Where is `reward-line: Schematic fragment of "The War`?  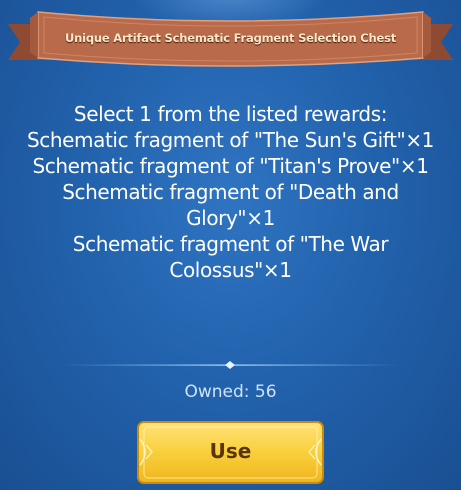
reward-line: Schematic fragment of "The War is located at coordinates (230, 244).